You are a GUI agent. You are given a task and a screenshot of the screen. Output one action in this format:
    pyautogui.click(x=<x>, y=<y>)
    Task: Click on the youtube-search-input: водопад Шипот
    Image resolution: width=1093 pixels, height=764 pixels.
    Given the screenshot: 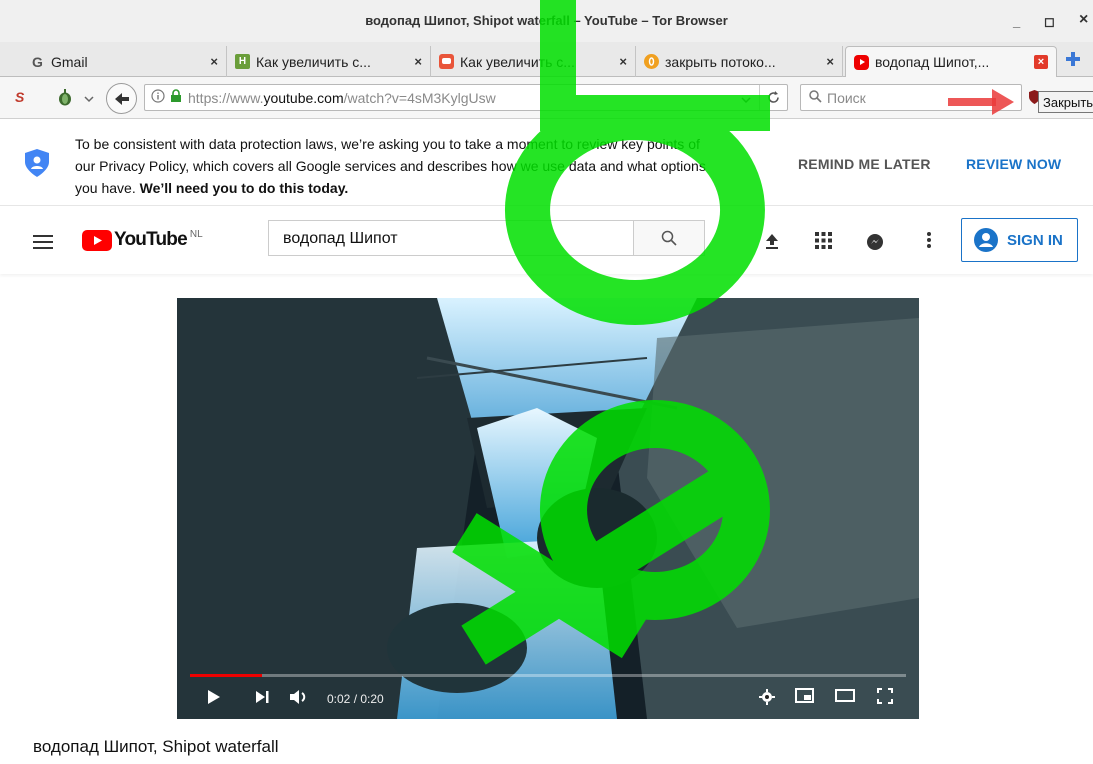 What is the action you would take?
    pyautogui.click(x=451, y=238)
    